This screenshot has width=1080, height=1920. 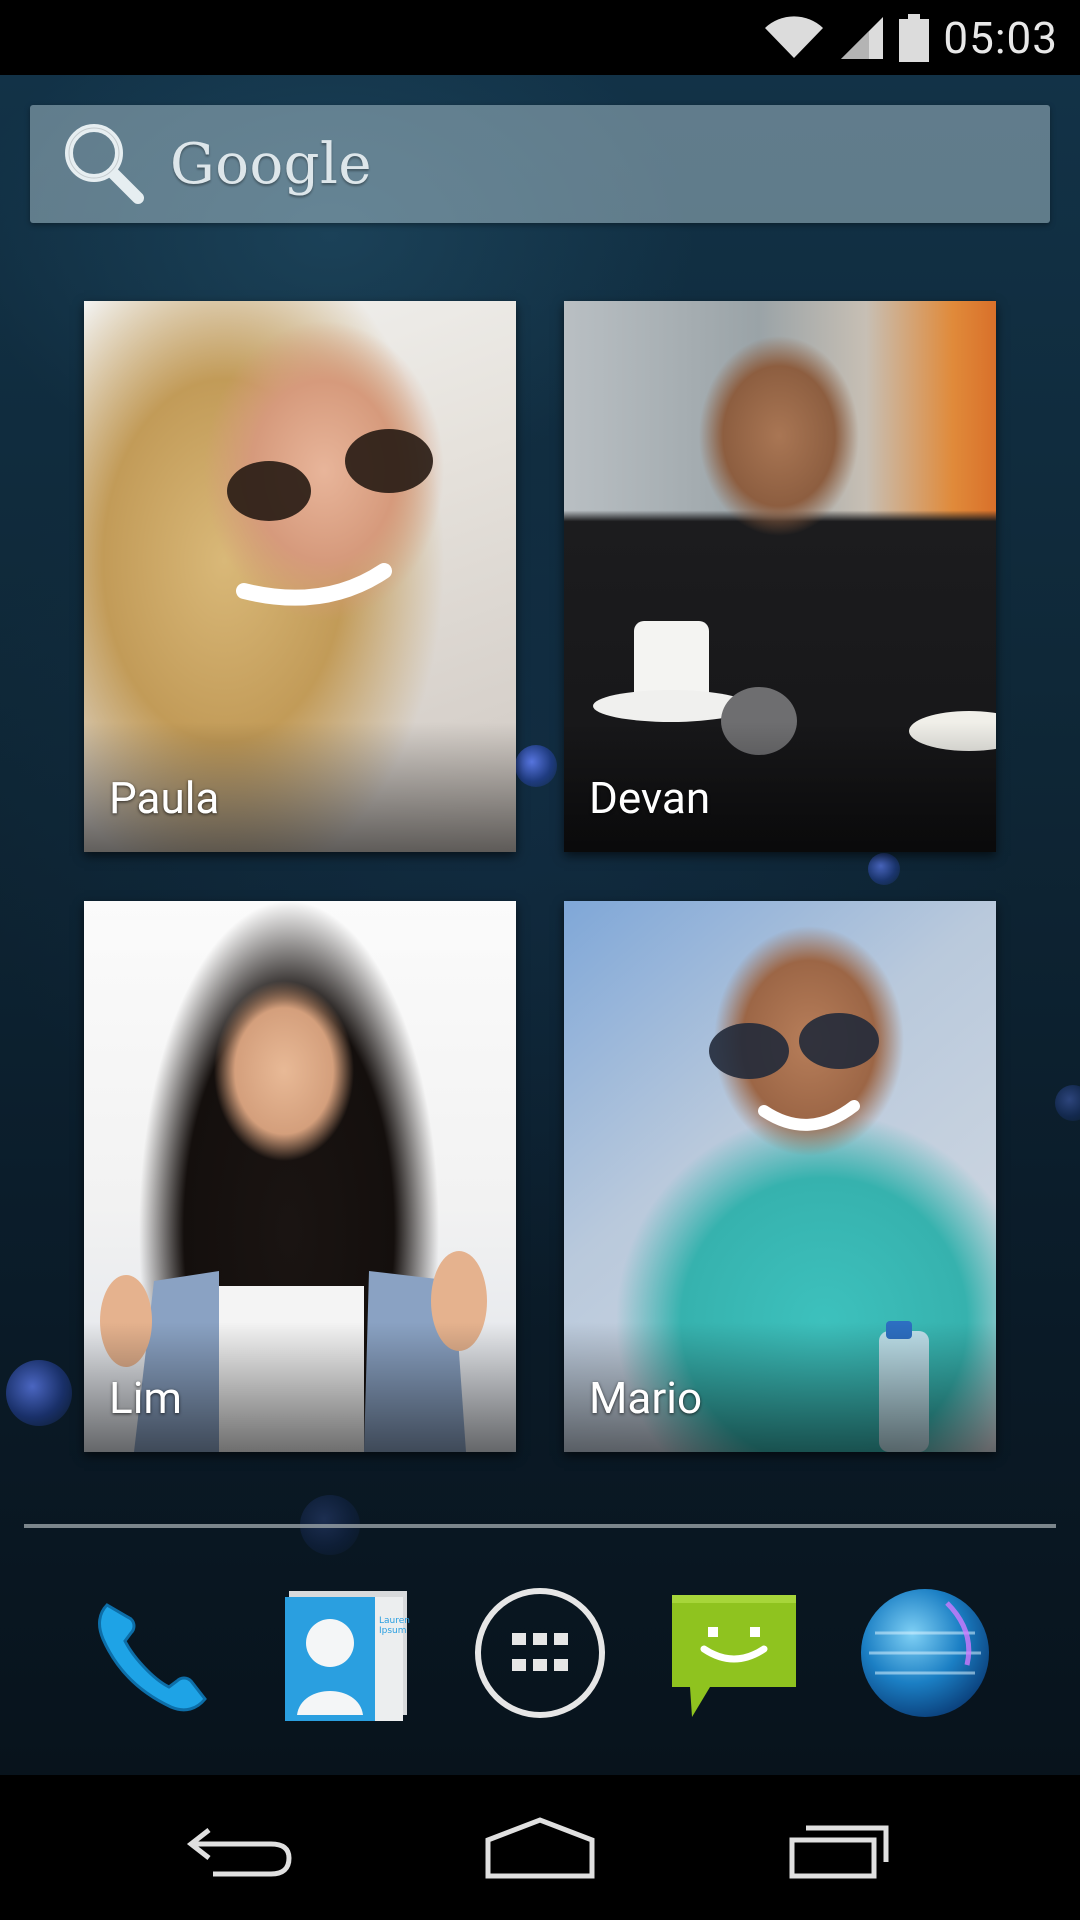 What do you see at coordinates (394, 1621) in the screenshot?
I see `svg-text: Lauren` at bounding box center [394, 1621].